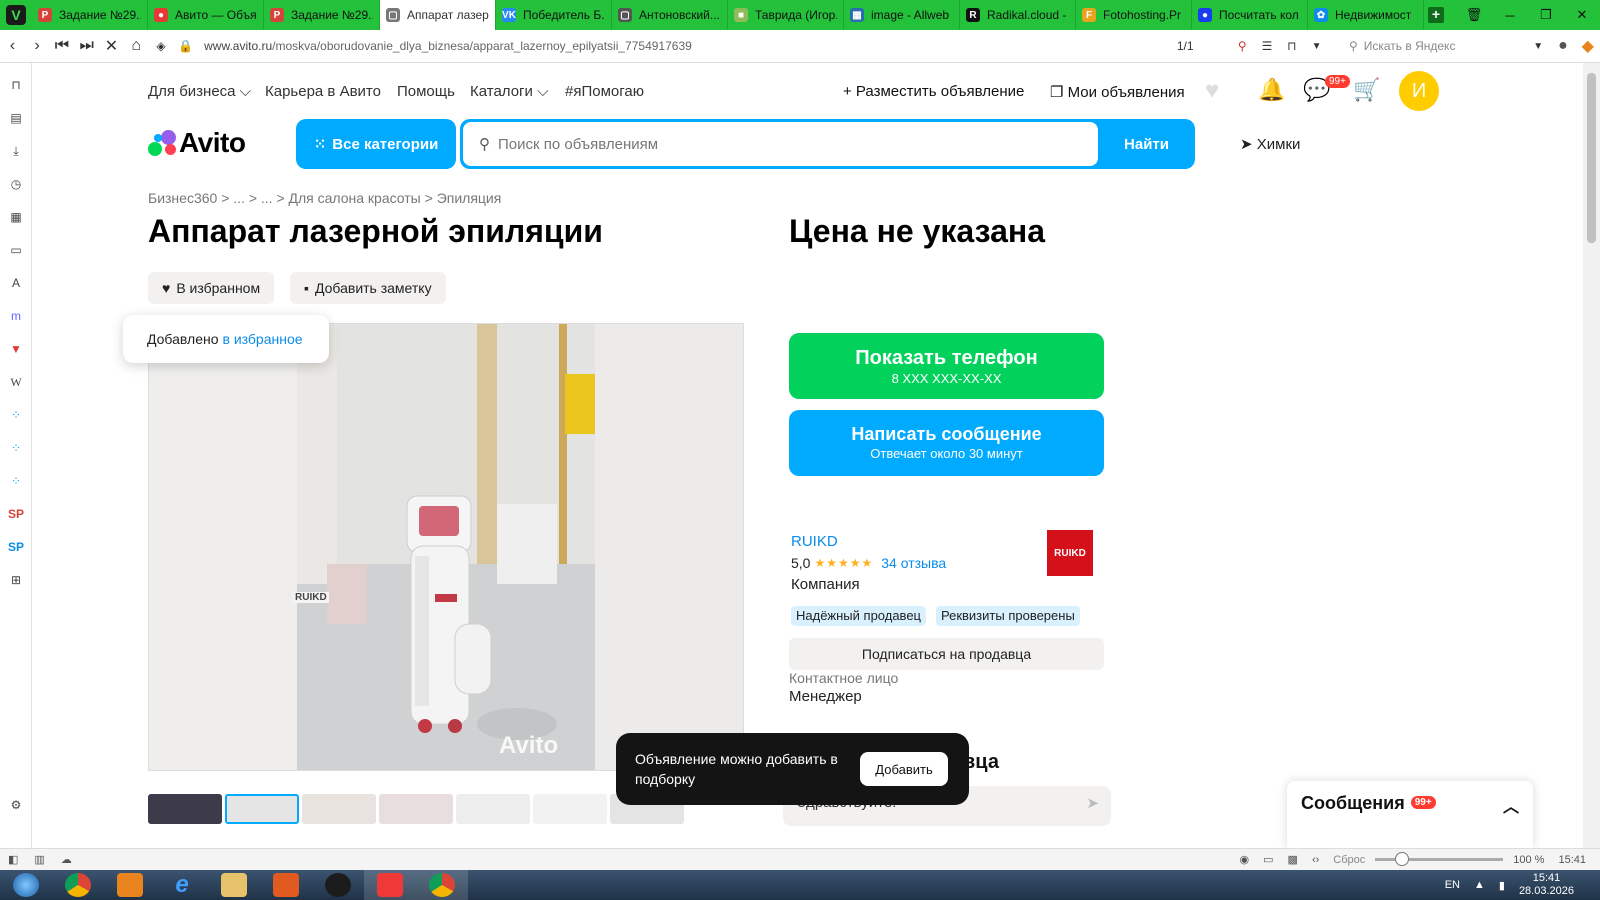 The width and height of the screenshot is (1600, 900). Describe the element at coordinates (39, 859) in the screenshot. I see `tiling-icon: ▥` at that location.